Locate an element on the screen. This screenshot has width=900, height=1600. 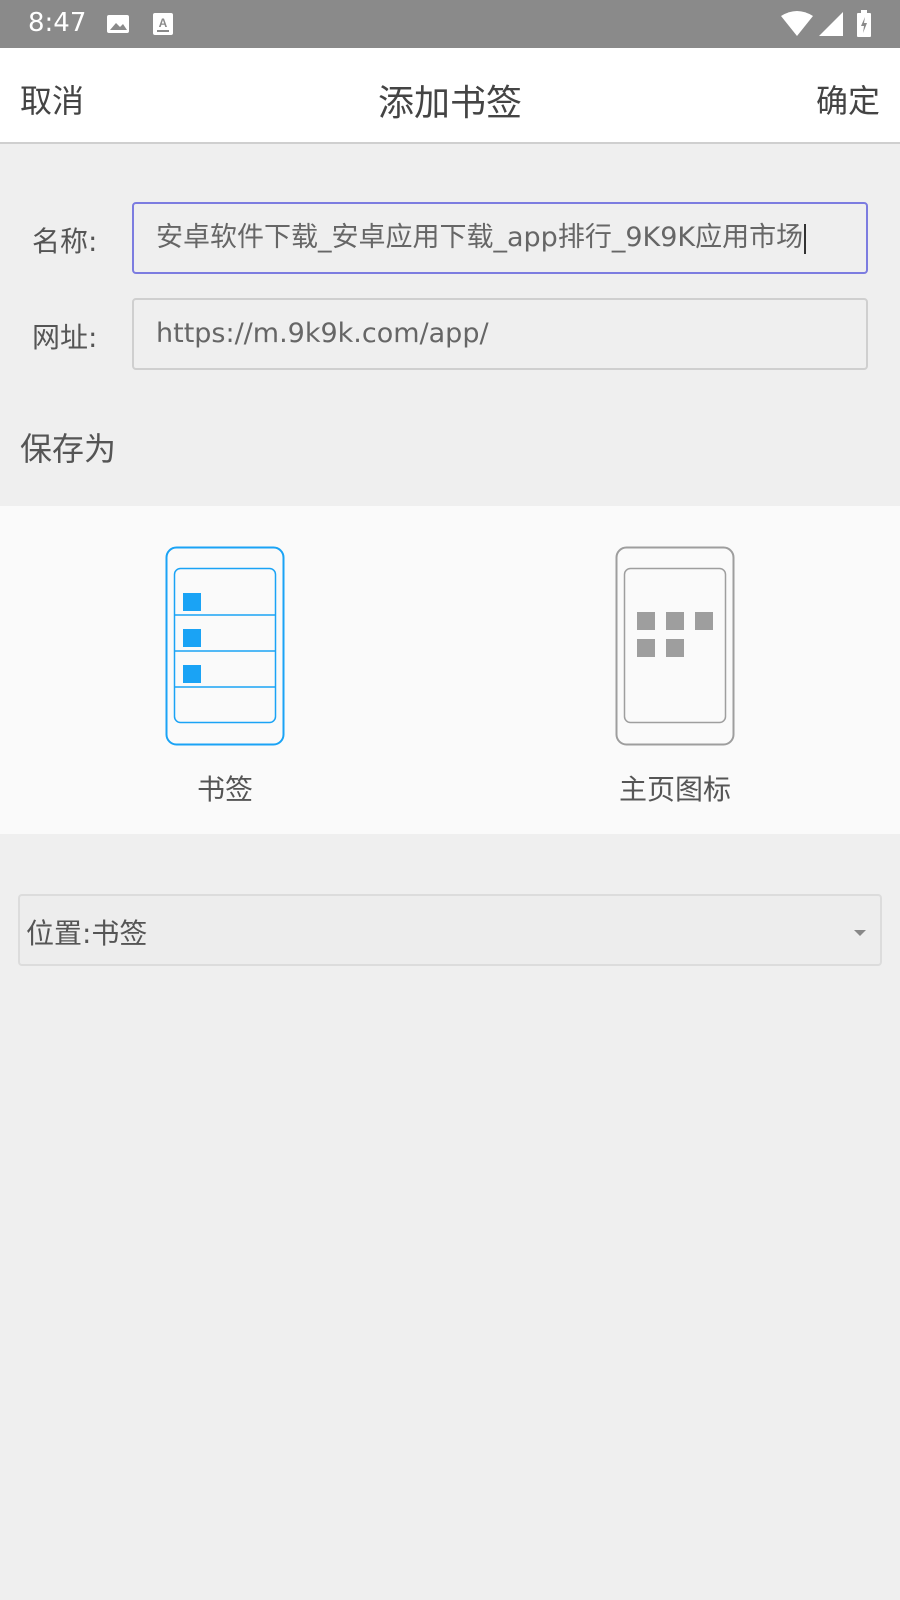
text-cursor is located at coordinates (805, 238).